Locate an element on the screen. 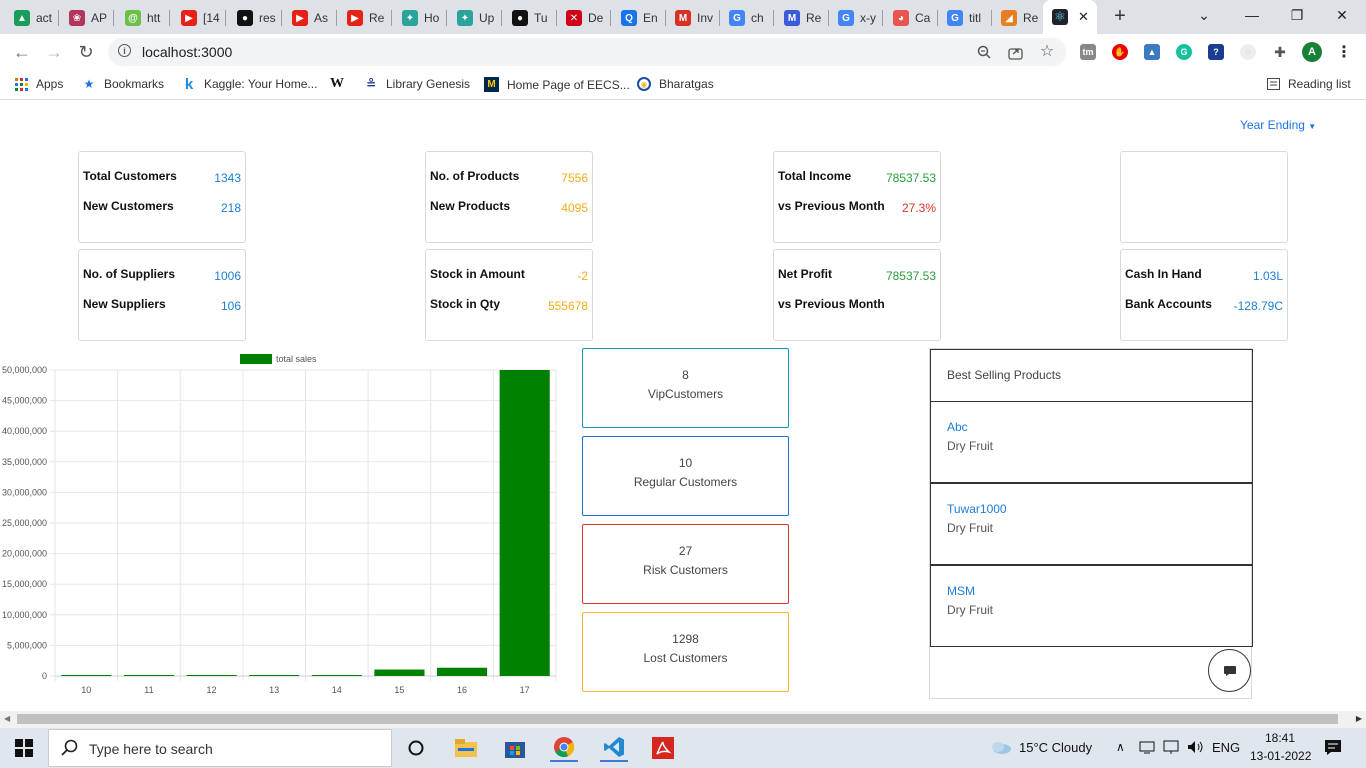 Image resolution: width=1366 pixels, height=768 pixels. extensions-puzzle-icon: ✚ is located at coordinates (1280, 52).